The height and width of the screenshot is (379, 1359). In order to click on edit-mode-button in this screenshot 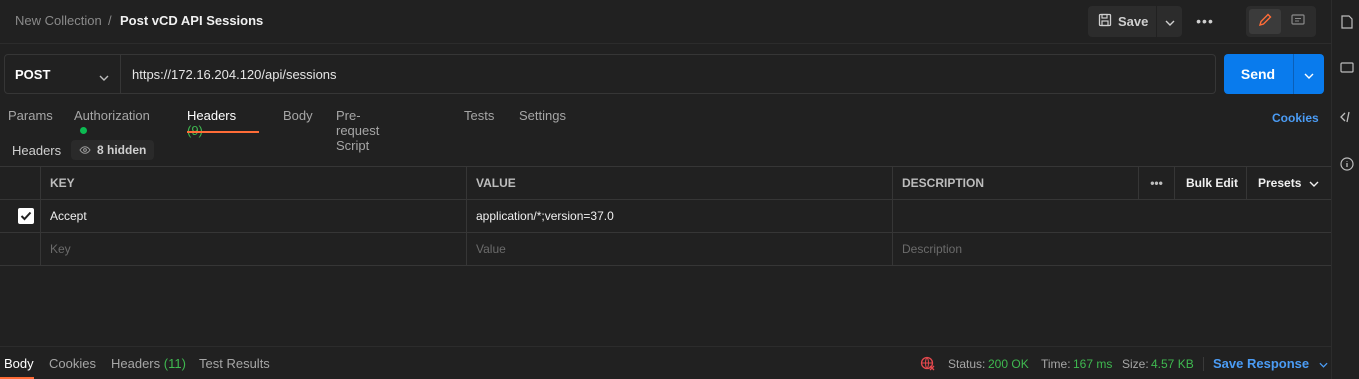, I will do `click(1265, 21)`.